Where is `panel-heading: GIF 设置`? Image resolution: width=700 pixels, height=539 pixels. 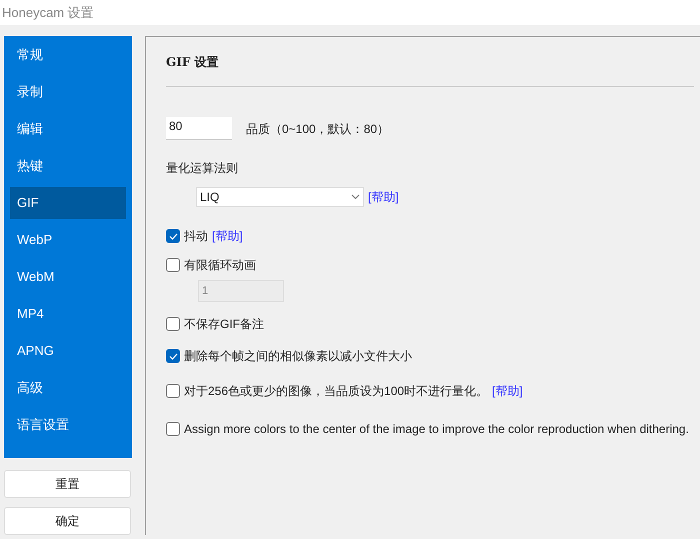 panel-heading: GIF 设置 is located at coordinates (192, 62).